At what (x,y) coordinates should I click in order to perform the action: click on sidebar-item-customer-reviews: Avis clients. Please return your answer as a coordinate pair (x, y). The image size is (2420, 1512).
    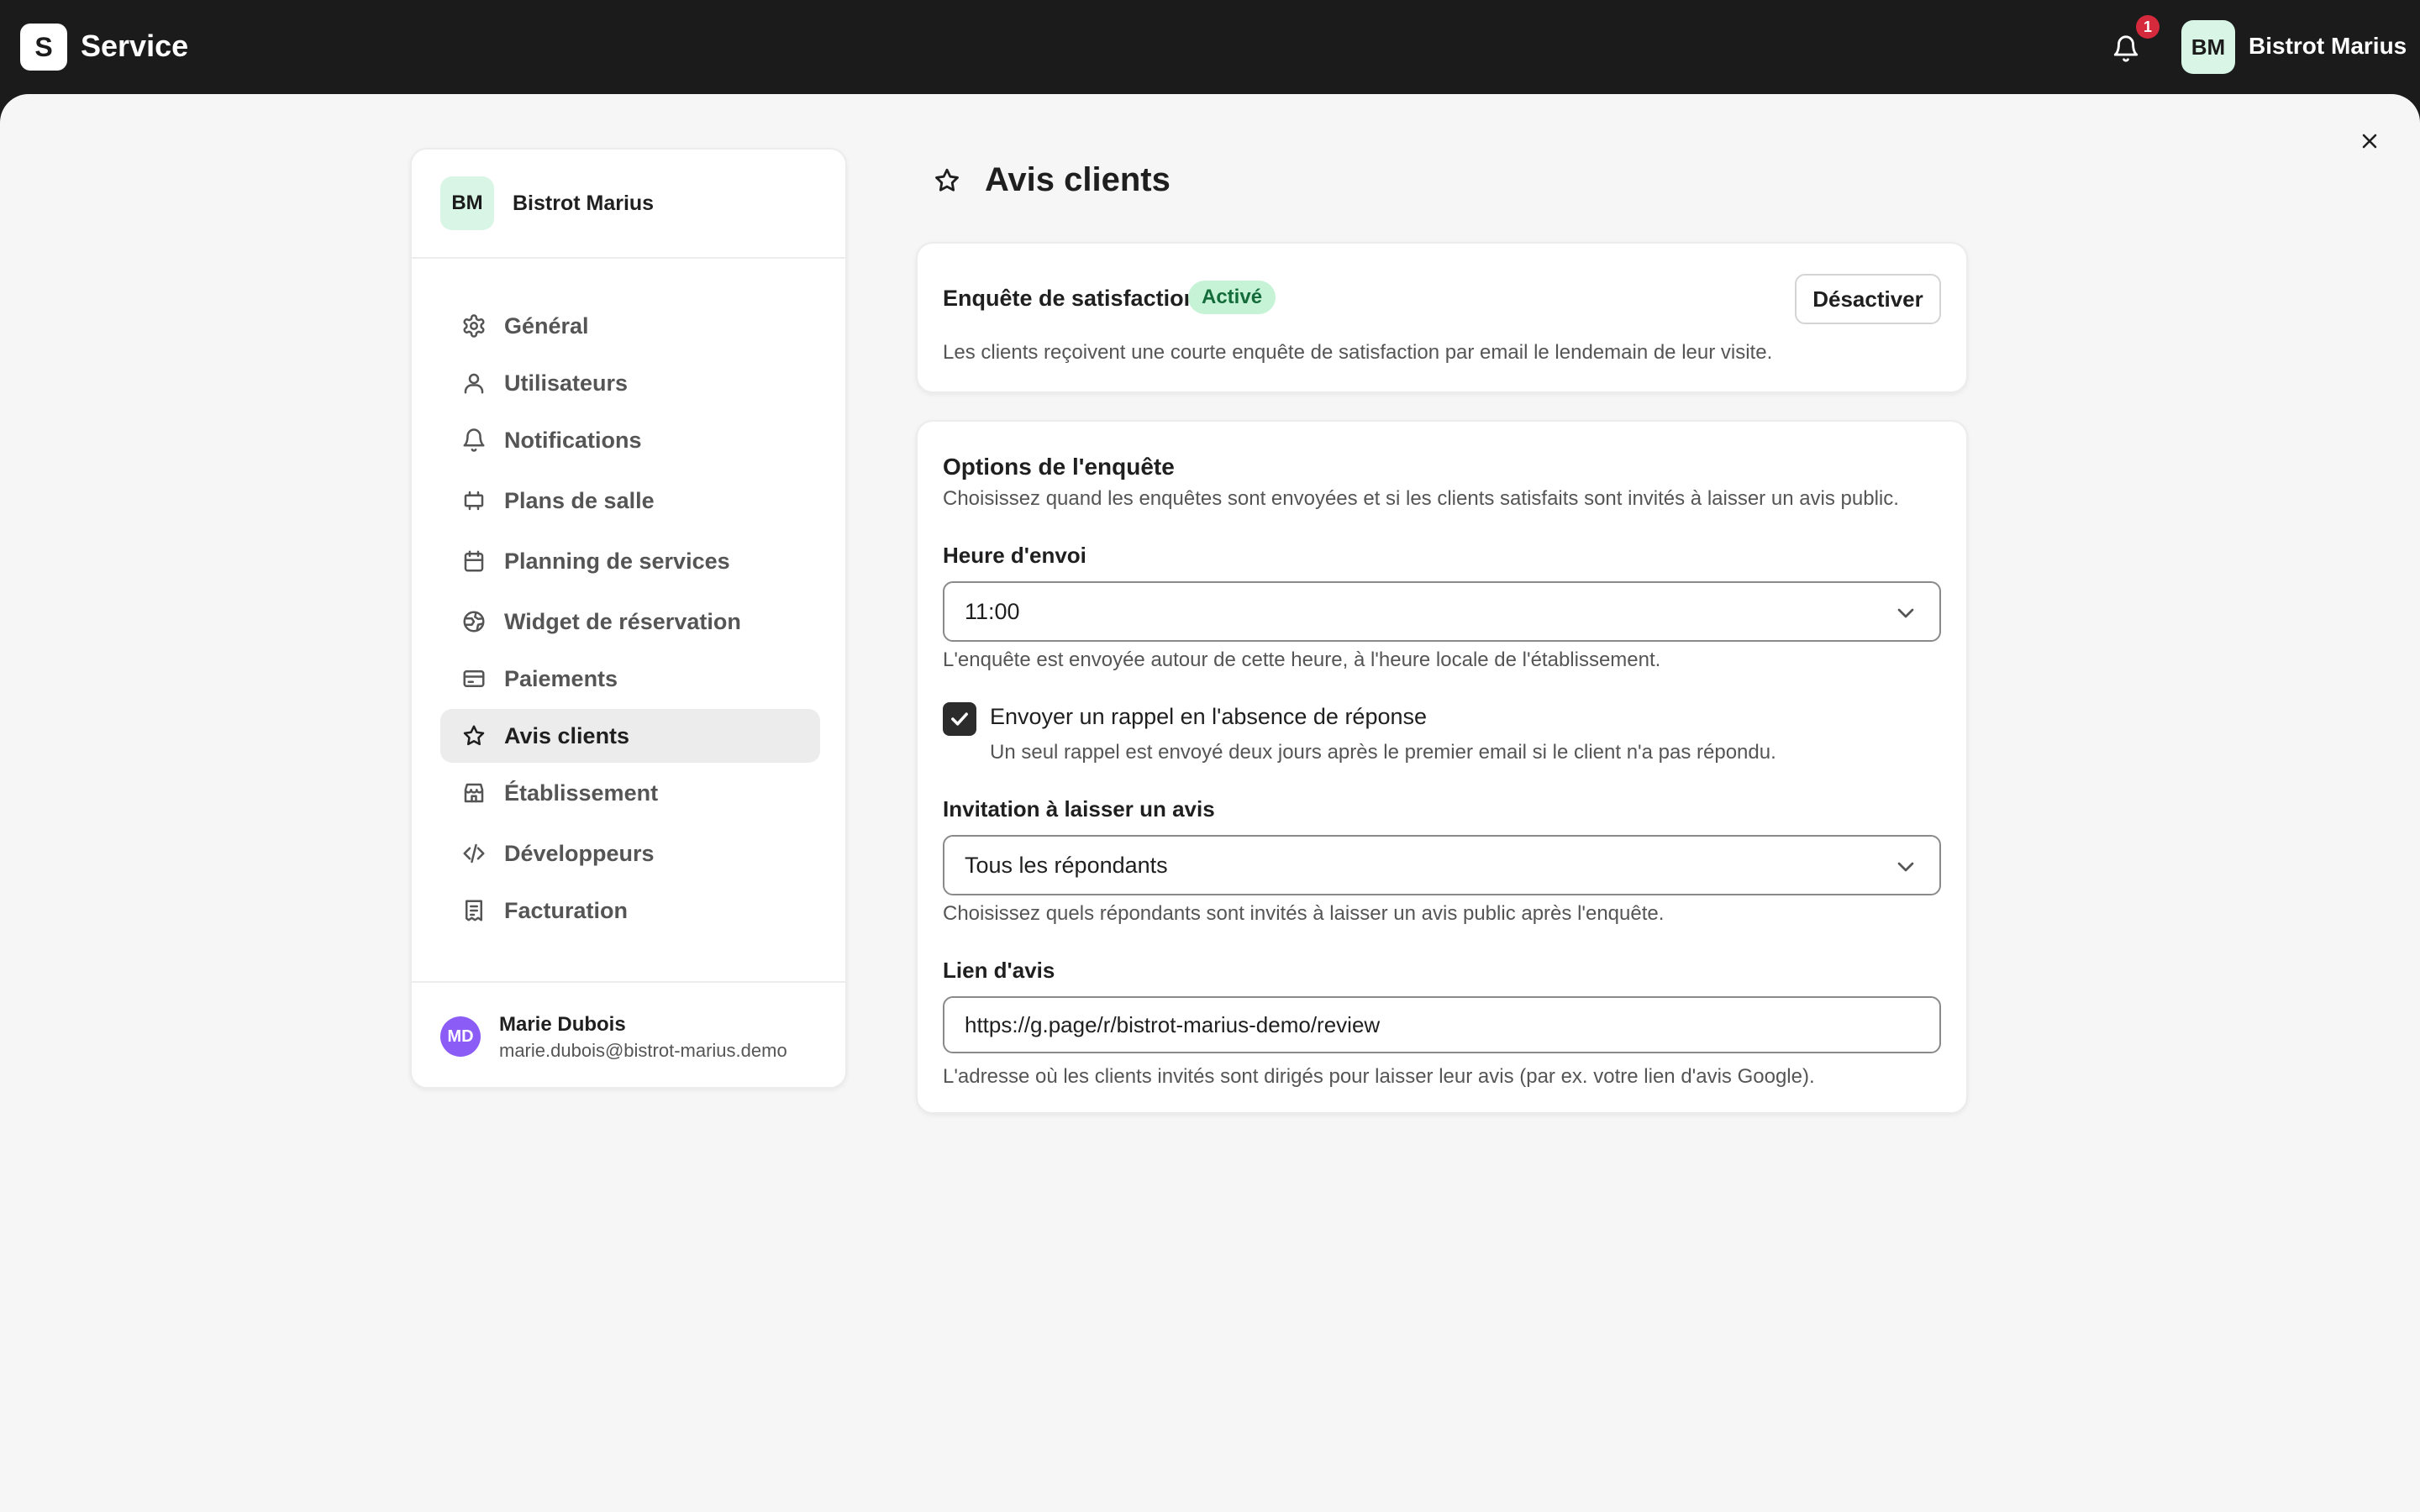
    Looking at the image, I should click on (630, 736).